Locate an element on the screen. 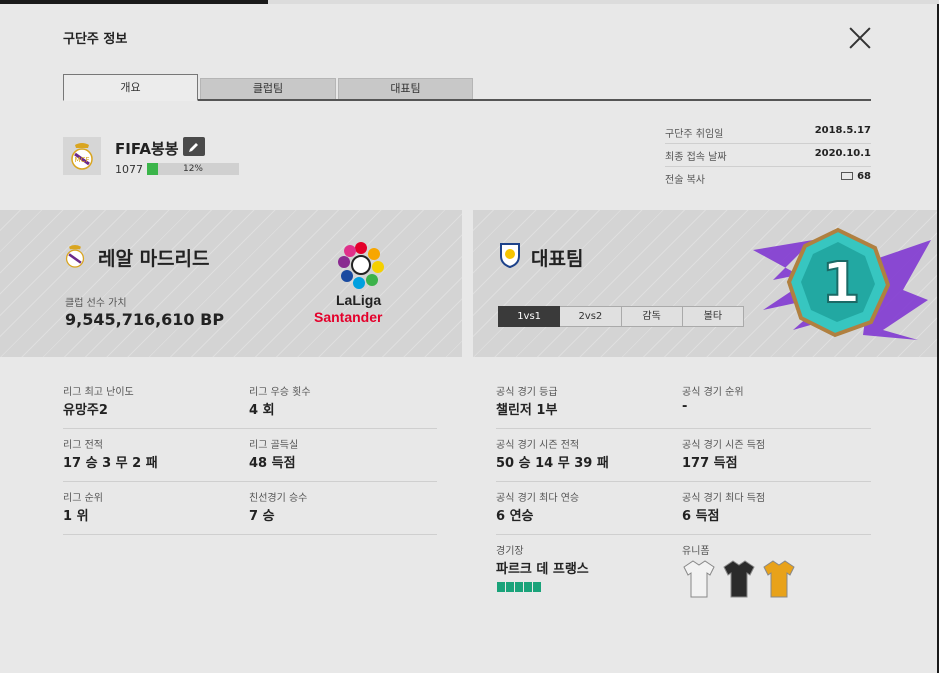 The height and width of the screenshot is (673, 939). stat-item: 공식 경기 시즌 득점 177 득점 is located at coordinates (776, 455).